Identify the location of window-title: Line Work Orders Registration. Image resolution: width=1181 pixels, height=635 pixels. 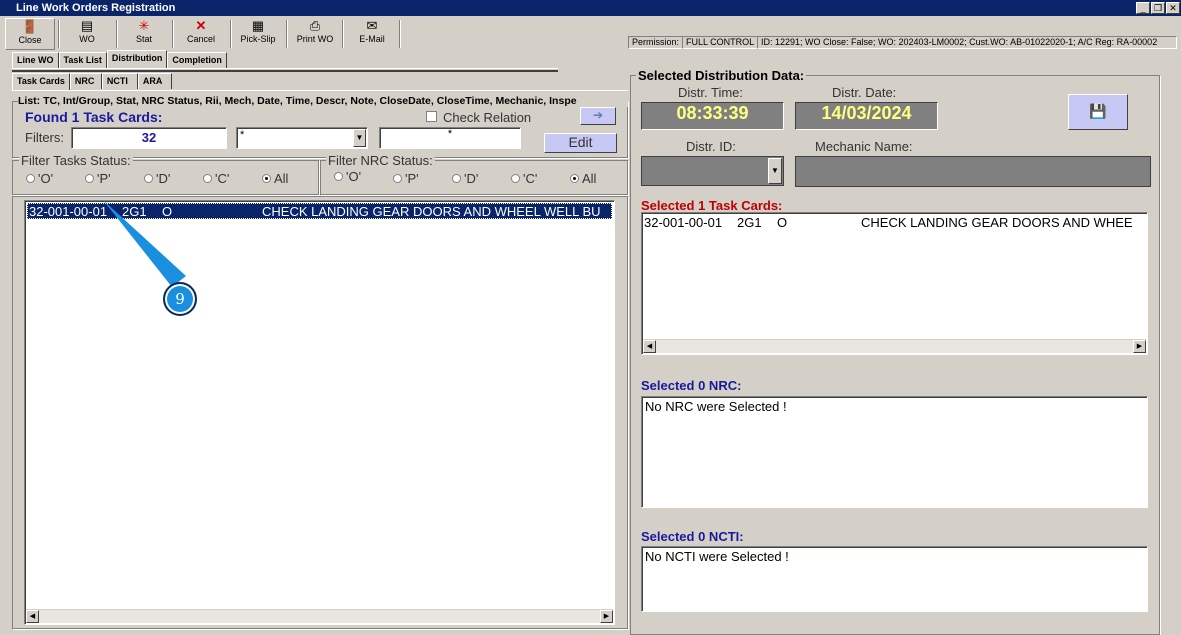
(96, 8).